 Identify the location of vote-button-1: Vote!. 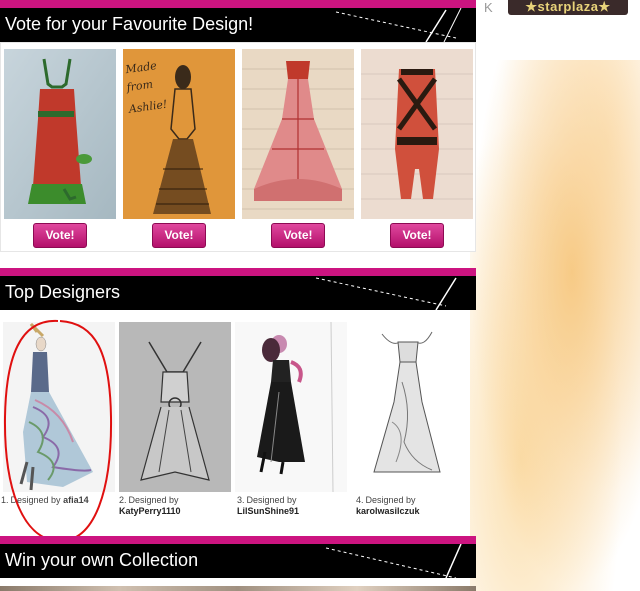
(60, 235).